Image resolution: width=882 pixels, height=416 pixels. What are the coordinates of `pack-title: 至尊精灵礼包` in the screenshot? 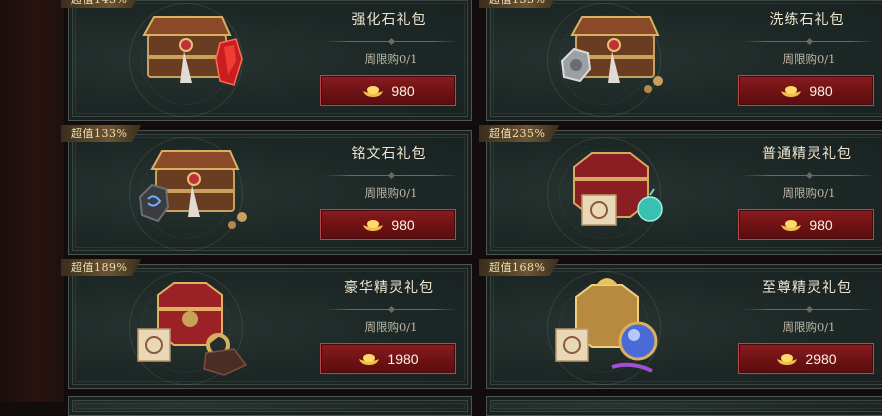 It's located at (807, 288).